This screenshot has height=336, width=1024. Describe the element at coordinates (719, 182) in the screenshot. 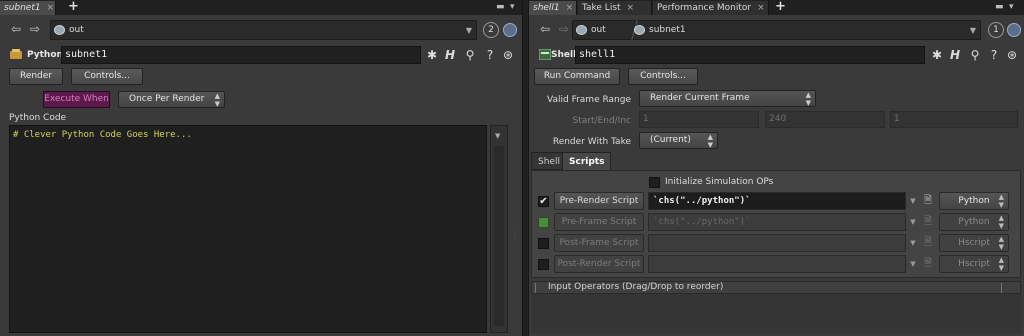

I see `init-sim-label: Initialize Simulation OPs` at that location.